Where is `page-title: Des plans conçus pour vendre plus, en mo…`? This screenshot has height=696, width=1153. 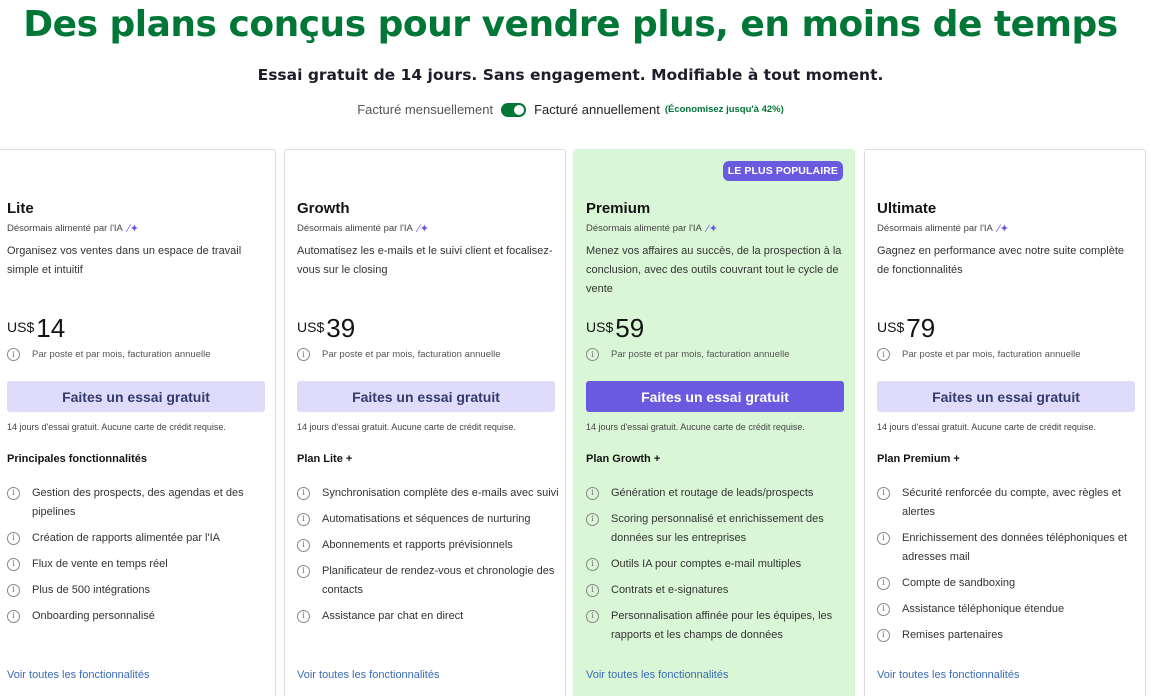 page-title: Des plans conçus pour vendre plus, en mo… is located at coordinates (570, 24).